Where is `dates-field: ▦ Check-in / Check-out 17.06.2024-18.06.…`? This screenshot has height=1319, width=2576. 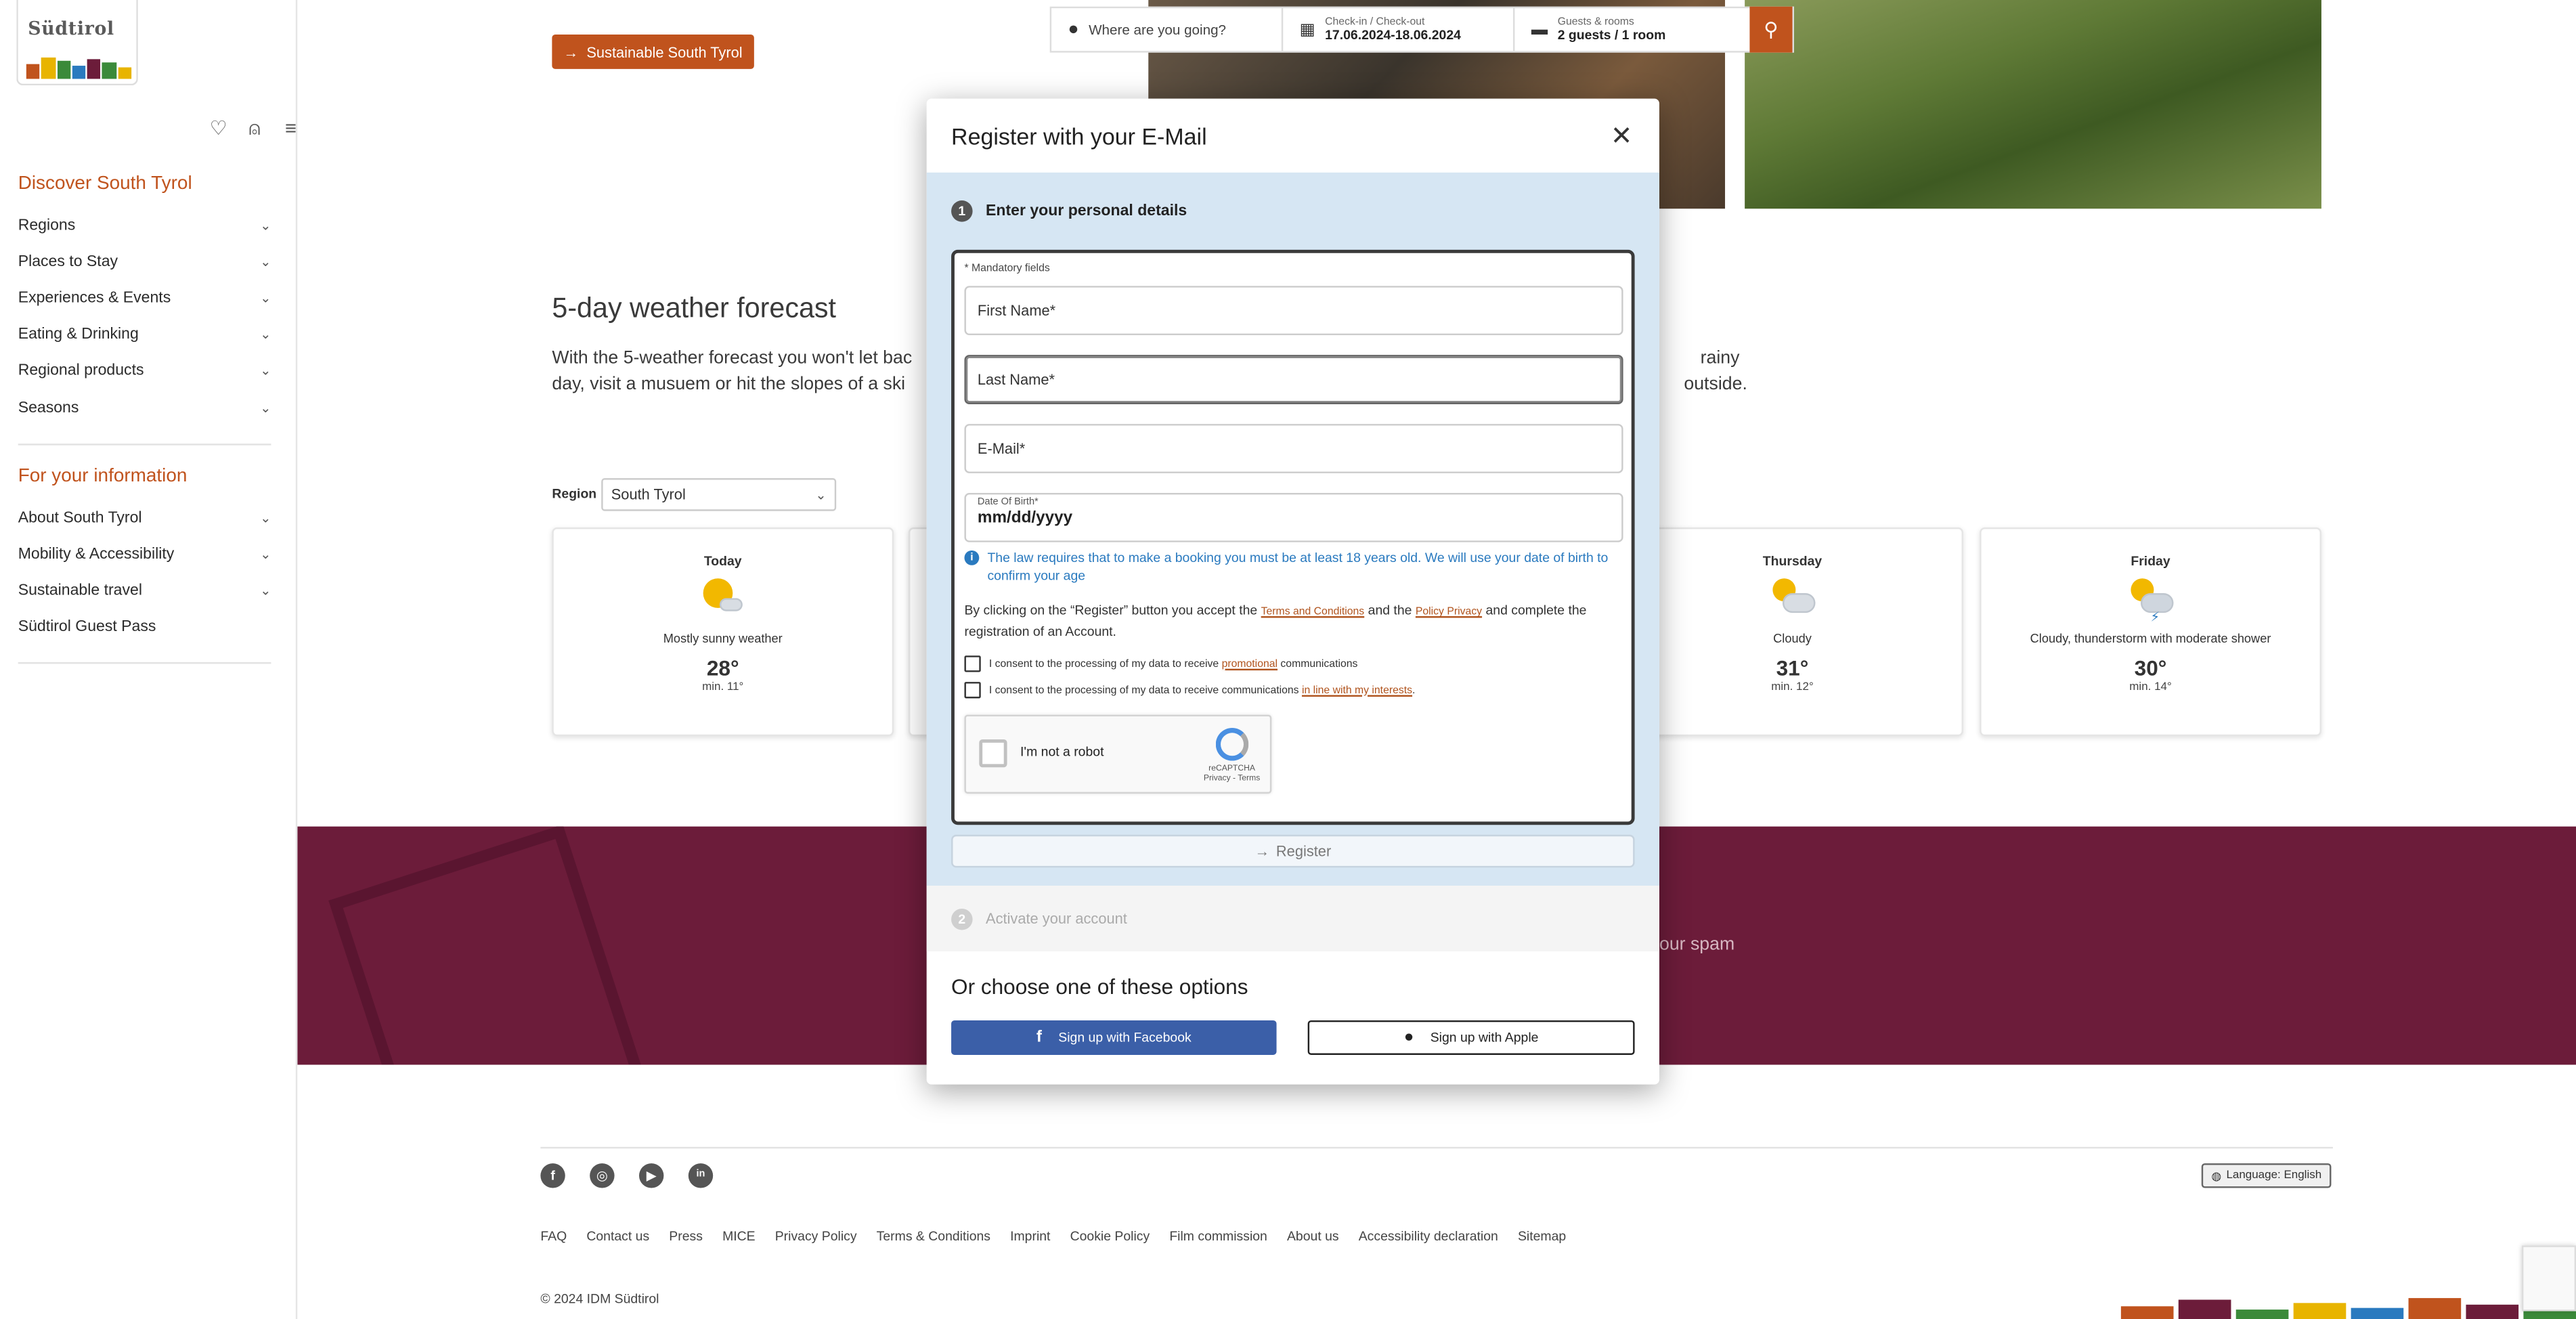
dates-field: ▦ Check-in / Check-out 17.06.2024-18.06.… is located at coordinates (1399, 29).